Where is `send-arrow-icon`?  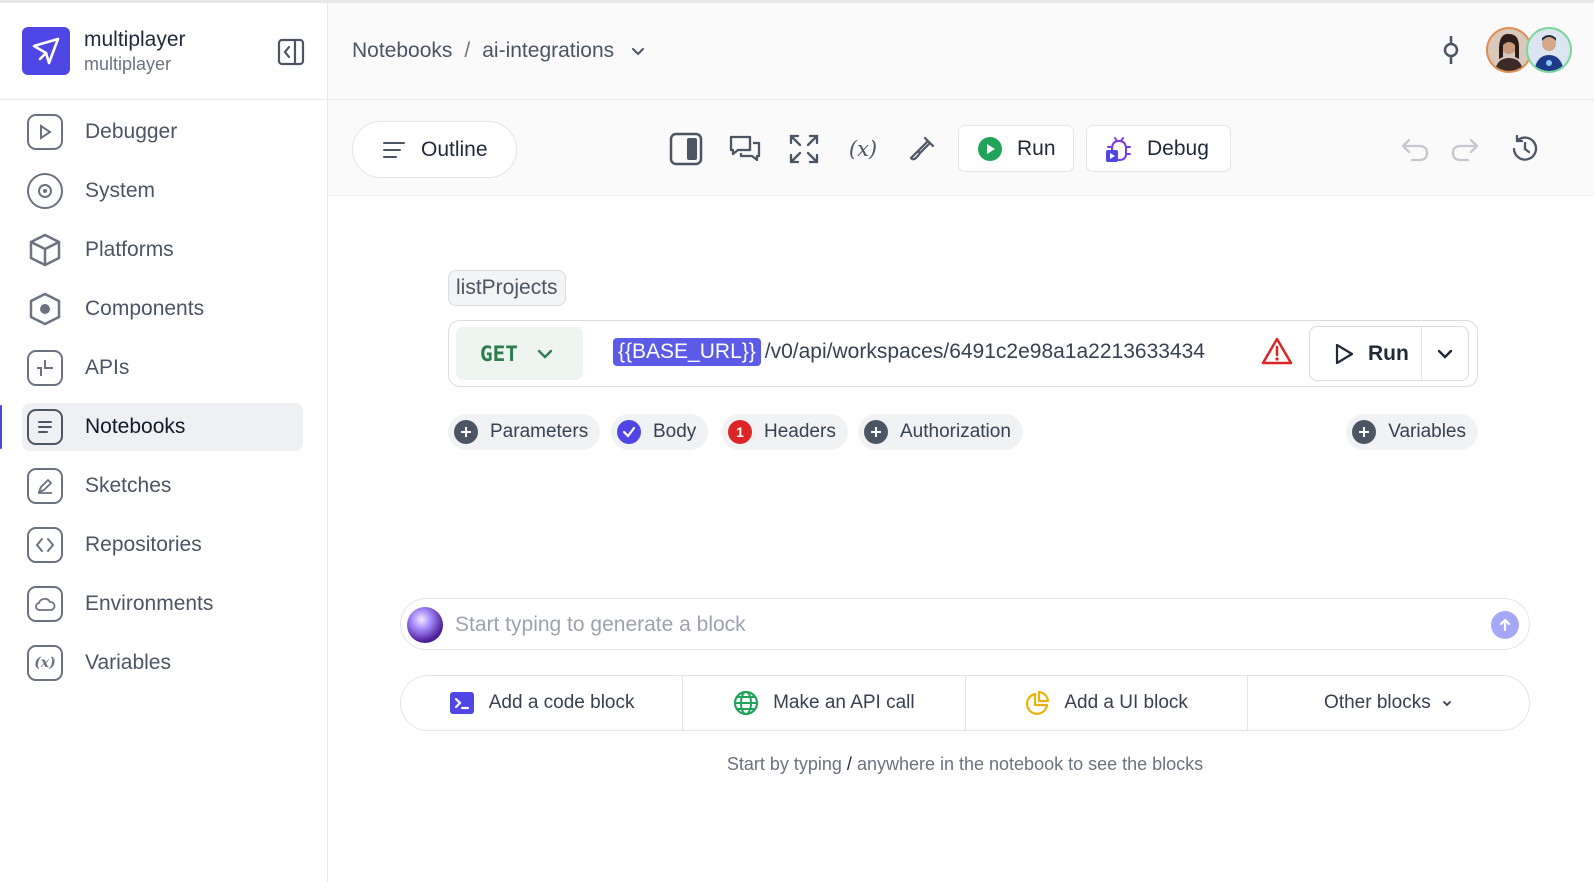
send-arrow-icon is located at coordinates (1505, 625).